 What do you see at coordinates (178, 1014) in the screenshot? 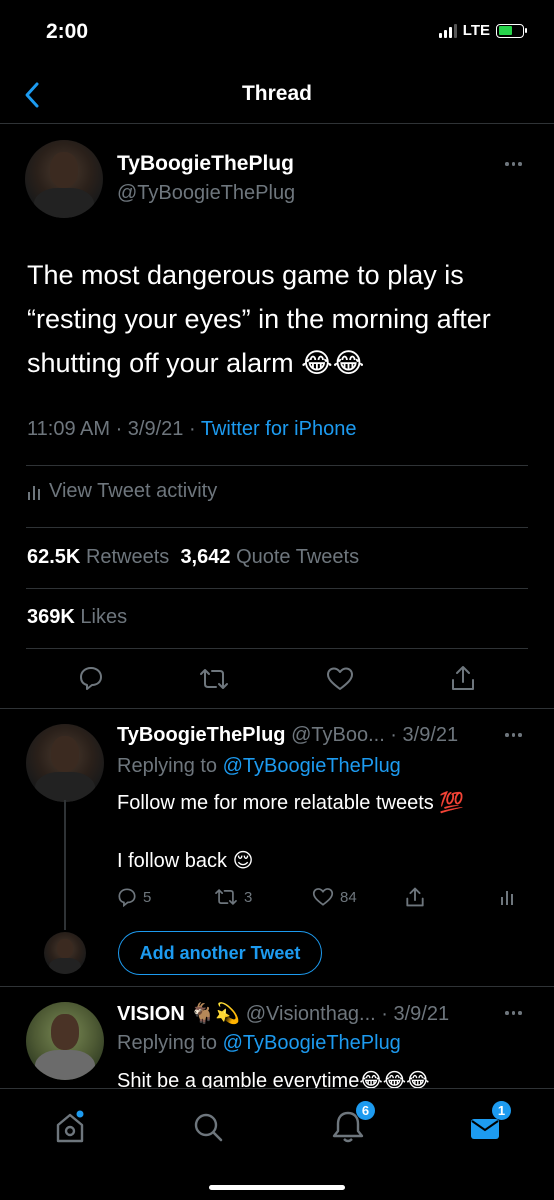
I see `reply-author-name: VISION 🐐💫` at bounding box center [178, 1014].